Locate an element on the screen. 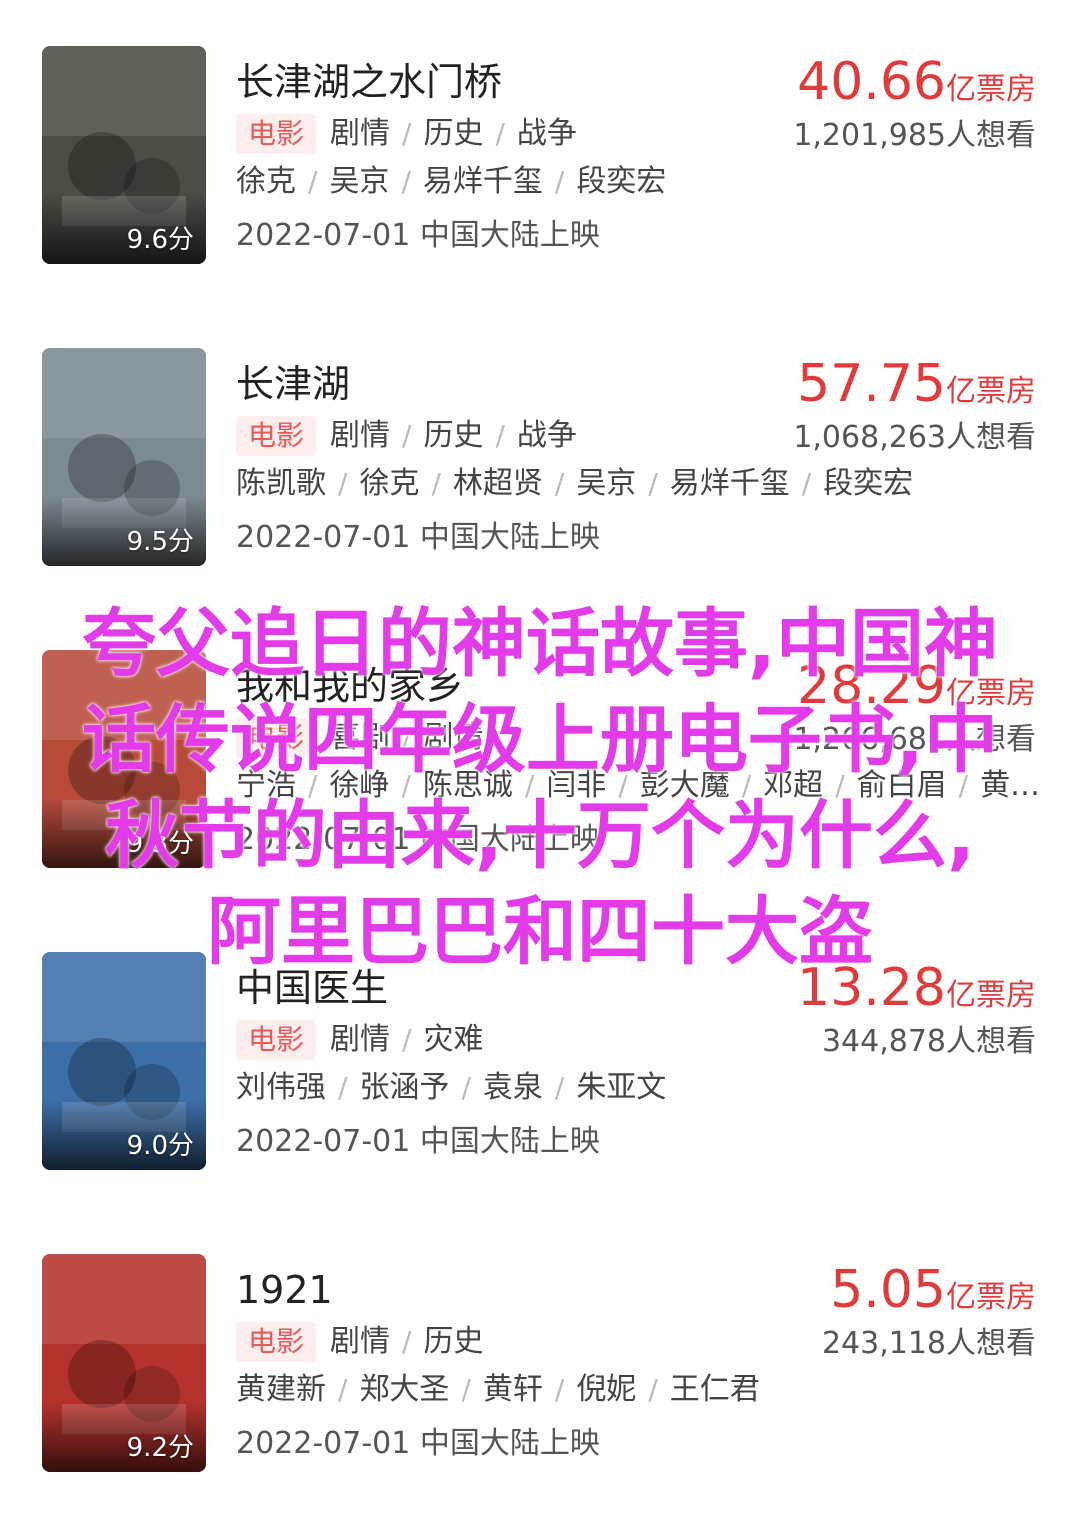 The height and width of the screenshot is (1520, 1080). rating-score: 9.5分 is located at coordinates (160, 542).